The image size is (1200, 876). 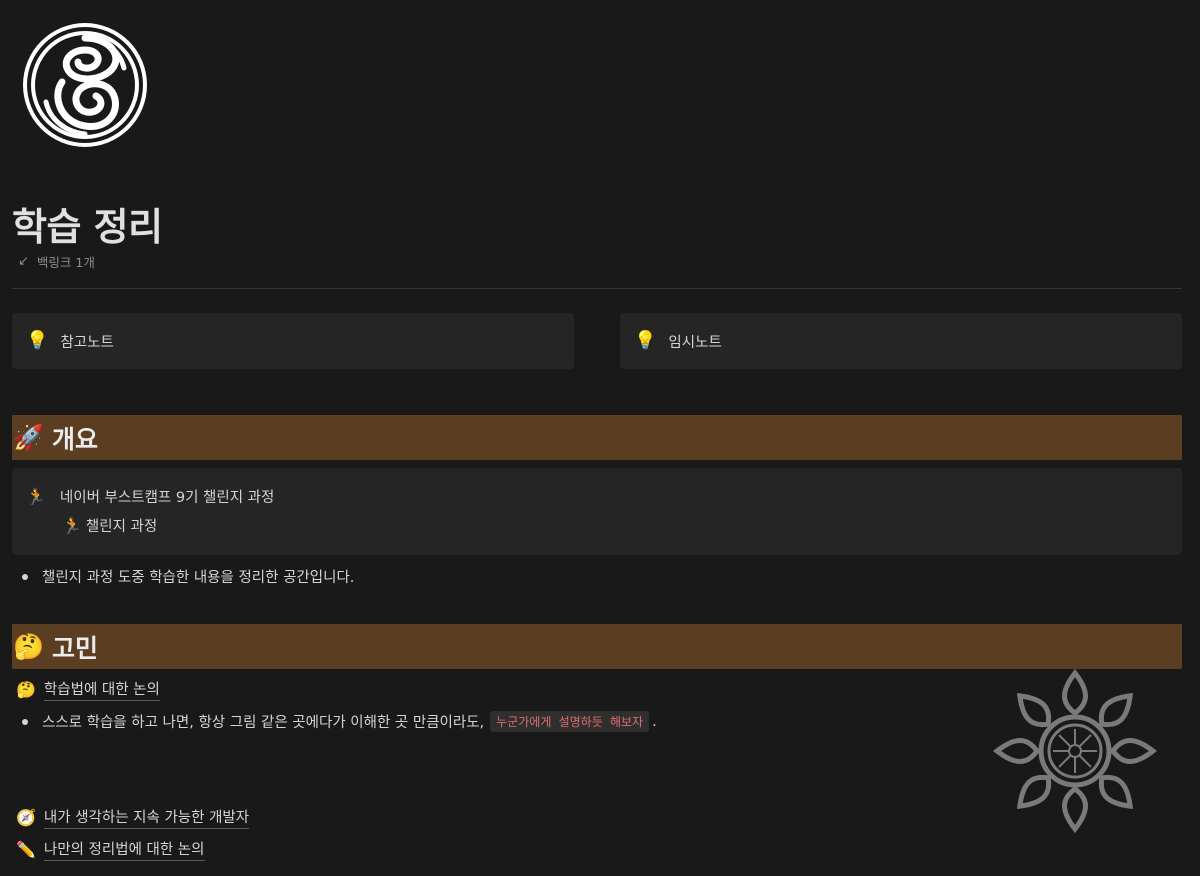 I want to click on backlinks-label: 백링크 1개, so click(x=65, y=262).